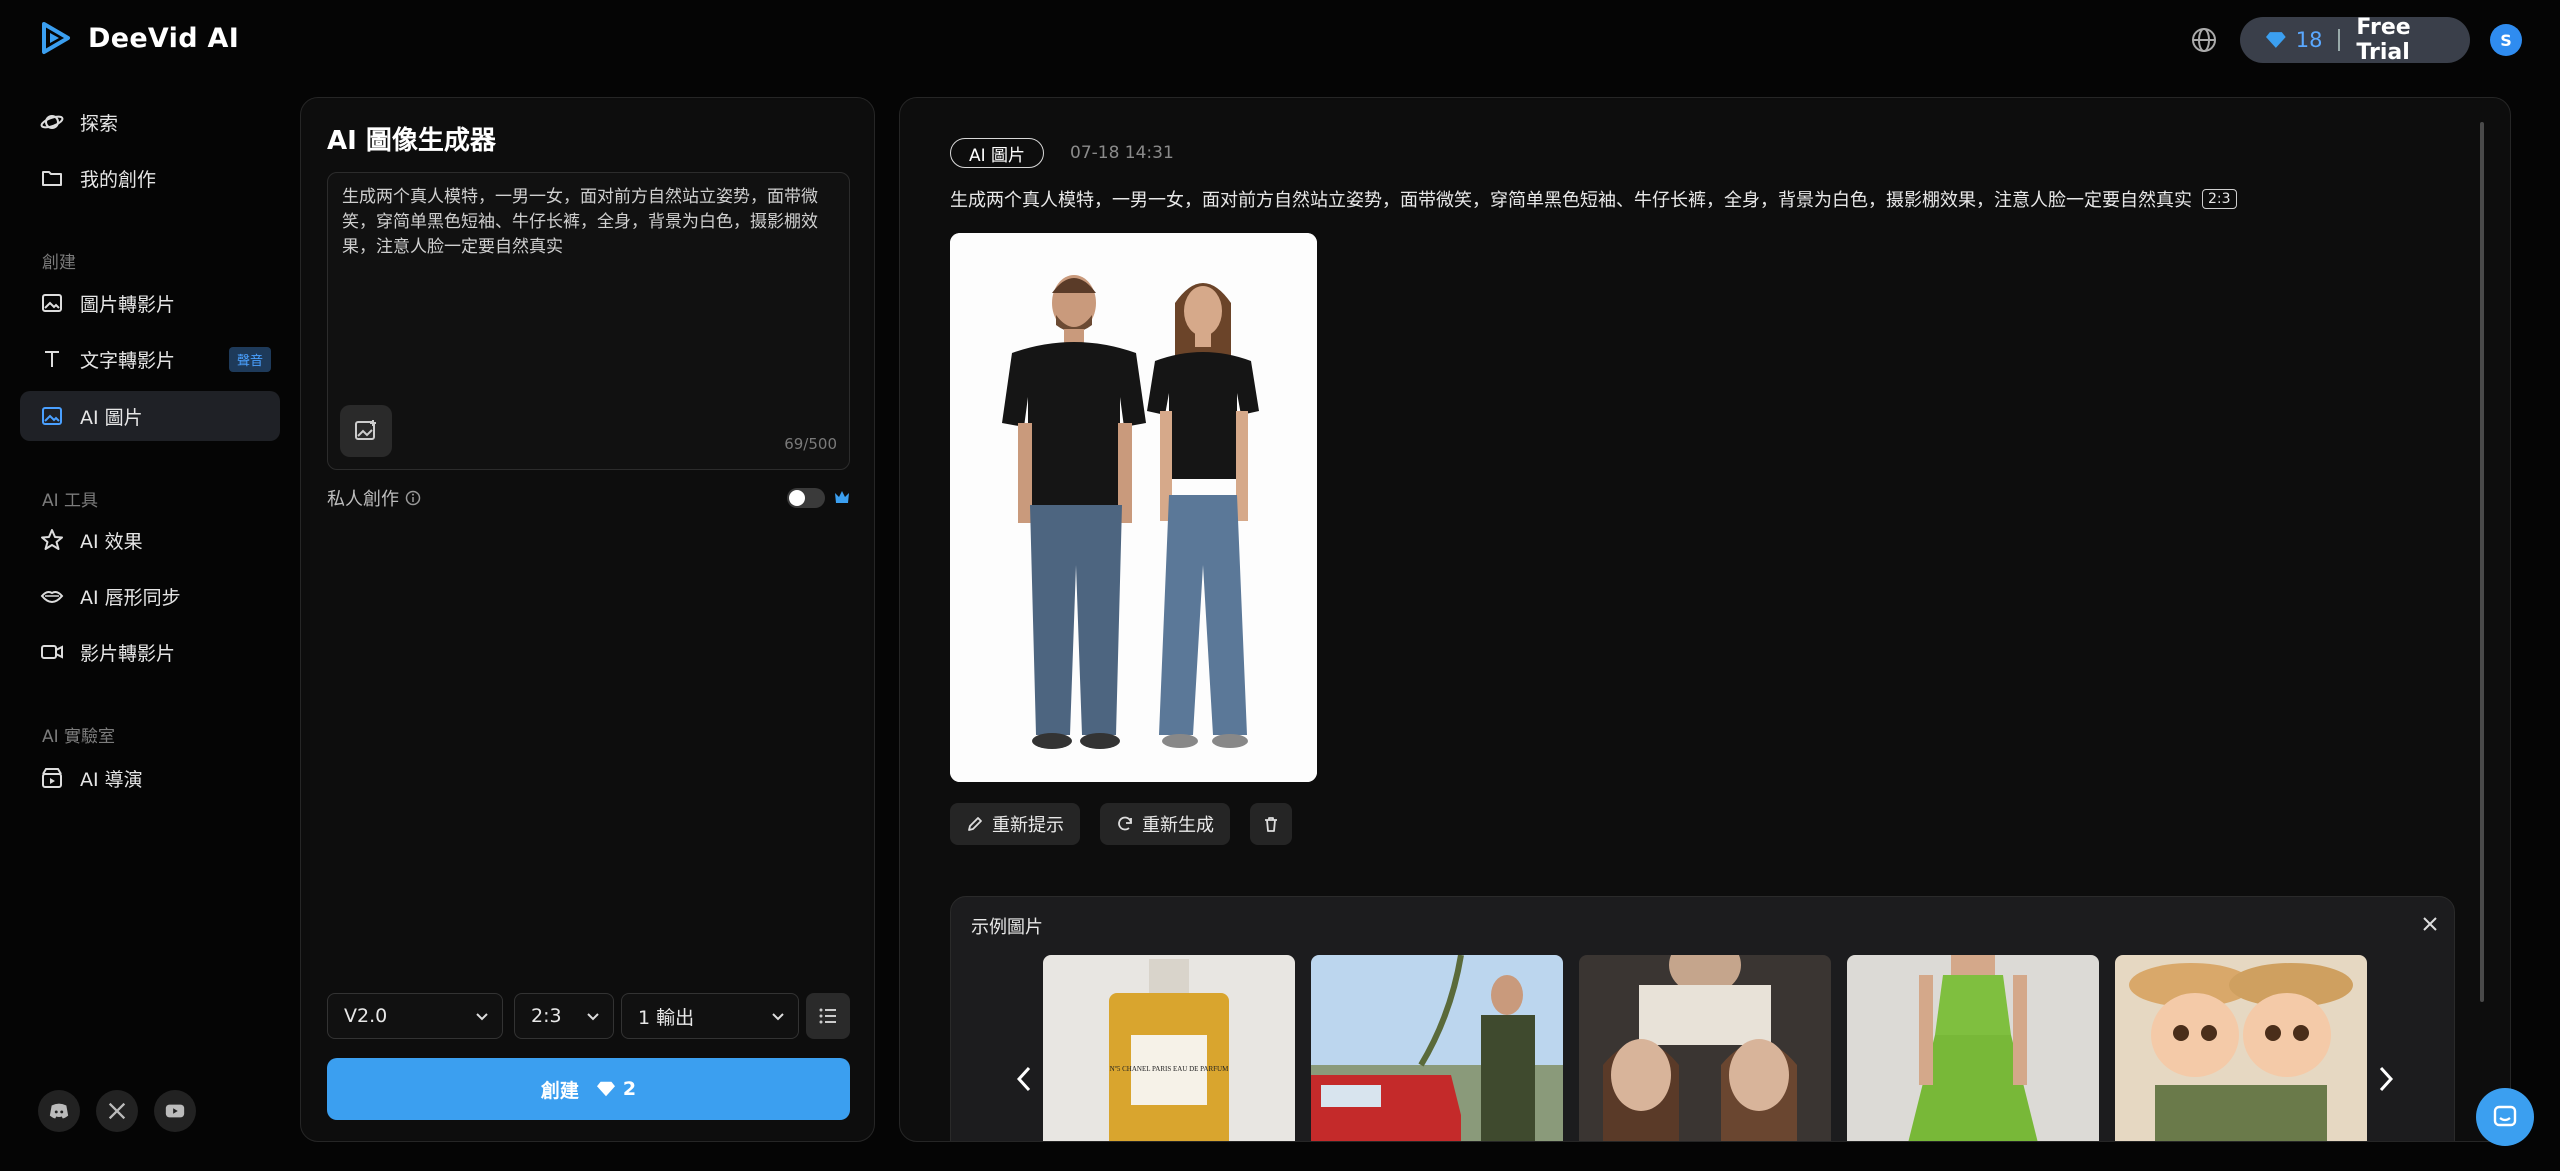 The width and height of the screenshot is (2560, 1171). Describe the element at coordinates (150, 416) in the screenshot. I see `sidebar-item-ai-image: AI 圖片` at that location.